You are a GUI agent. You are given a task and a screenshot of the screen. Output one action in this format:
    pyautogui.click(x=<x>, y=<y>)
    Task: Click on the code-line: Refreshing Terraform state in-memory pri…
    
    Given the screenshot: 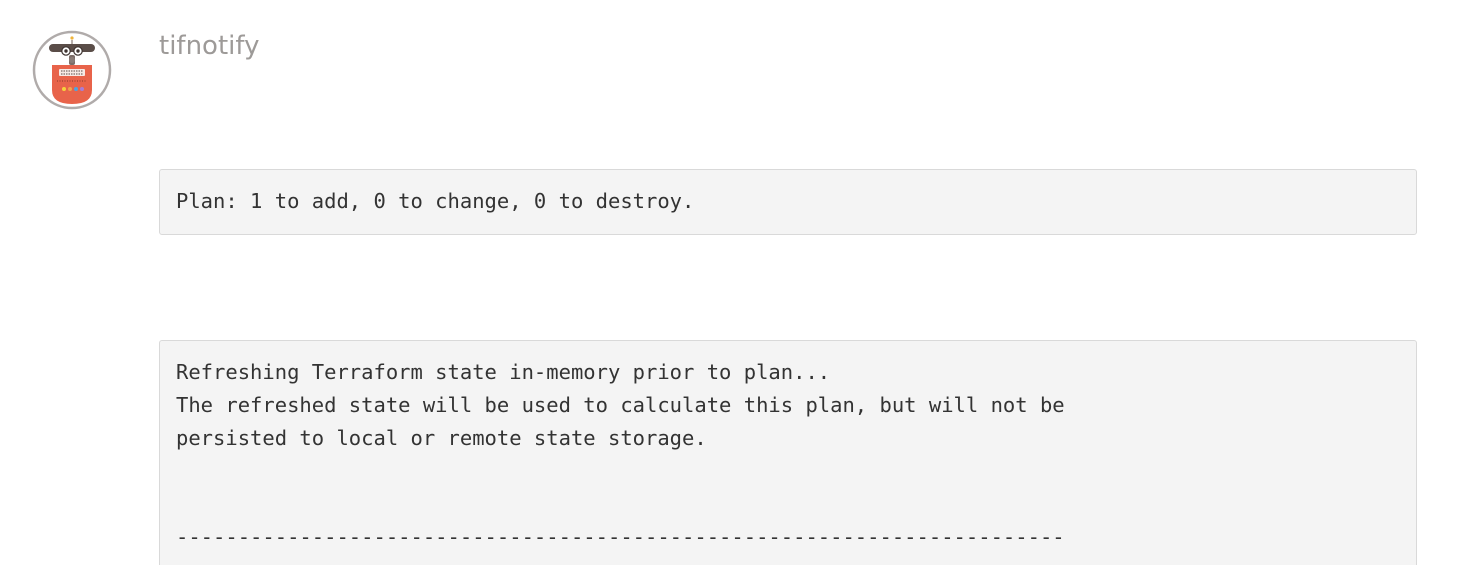 What is the action you would take?
    pyautogui.click(x=503, y=372)
    